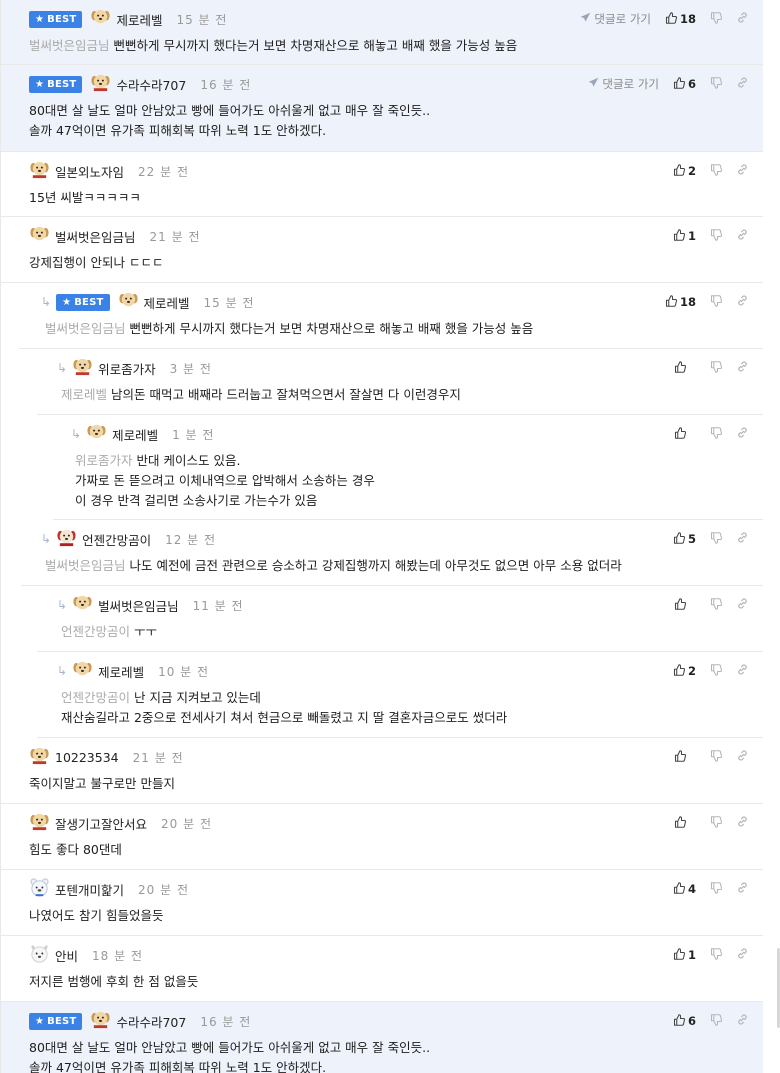 The image size is (780, 1073). What do you see at coordinates (116, 539) in the screenshot?
I see `author-nickname: 언젠간망곰이` at bounding box center [116, 539].